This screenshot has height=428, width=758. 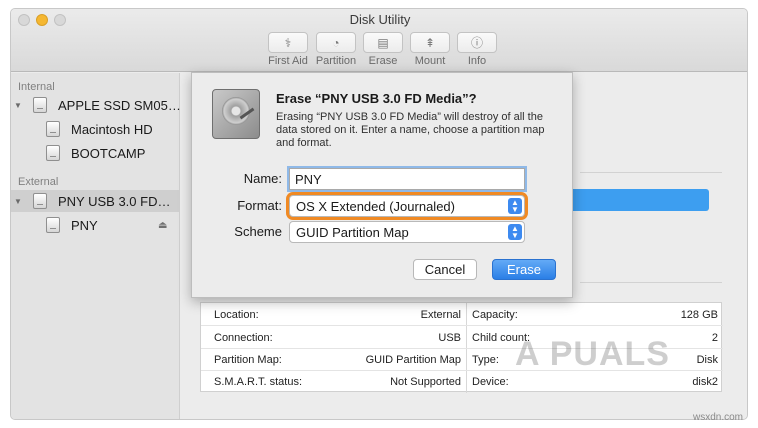 I want to click on connection-label: Connection:, so click(x=243, y=338).